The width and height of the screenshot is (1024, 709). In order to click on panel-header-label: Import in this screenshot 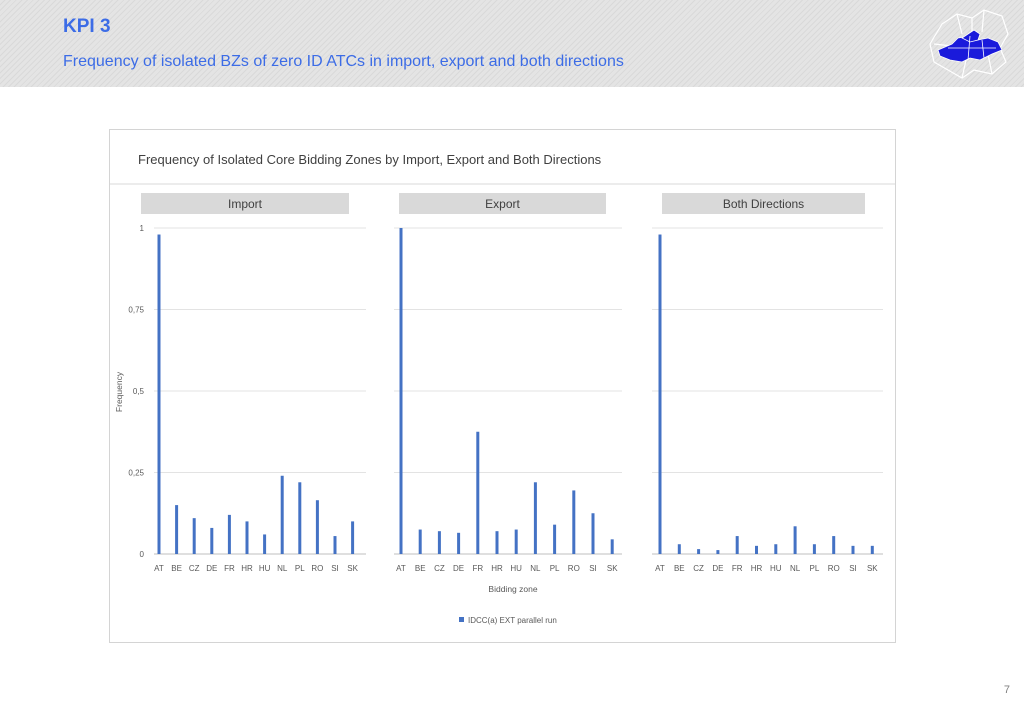, I will do `click(245, 204)`.